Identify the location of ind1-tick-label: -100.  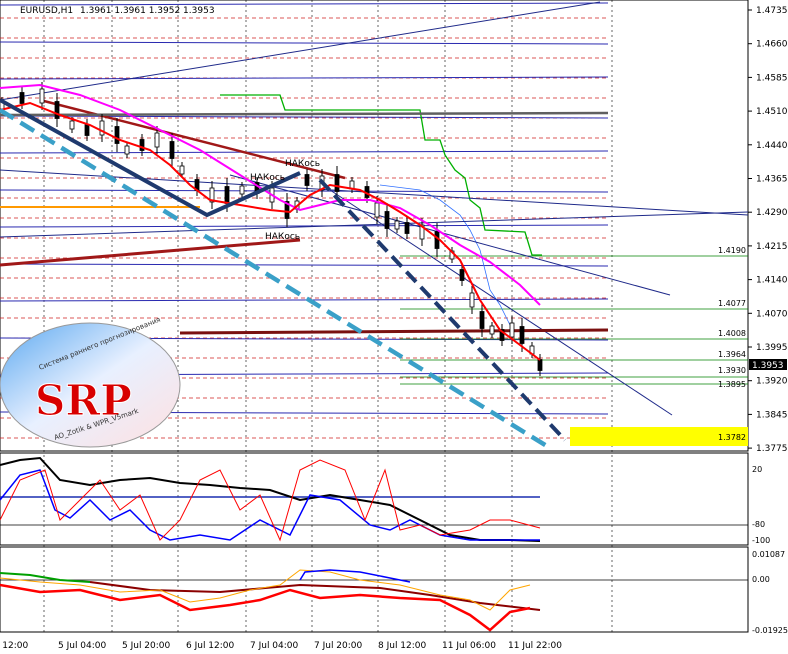
(761, 540).